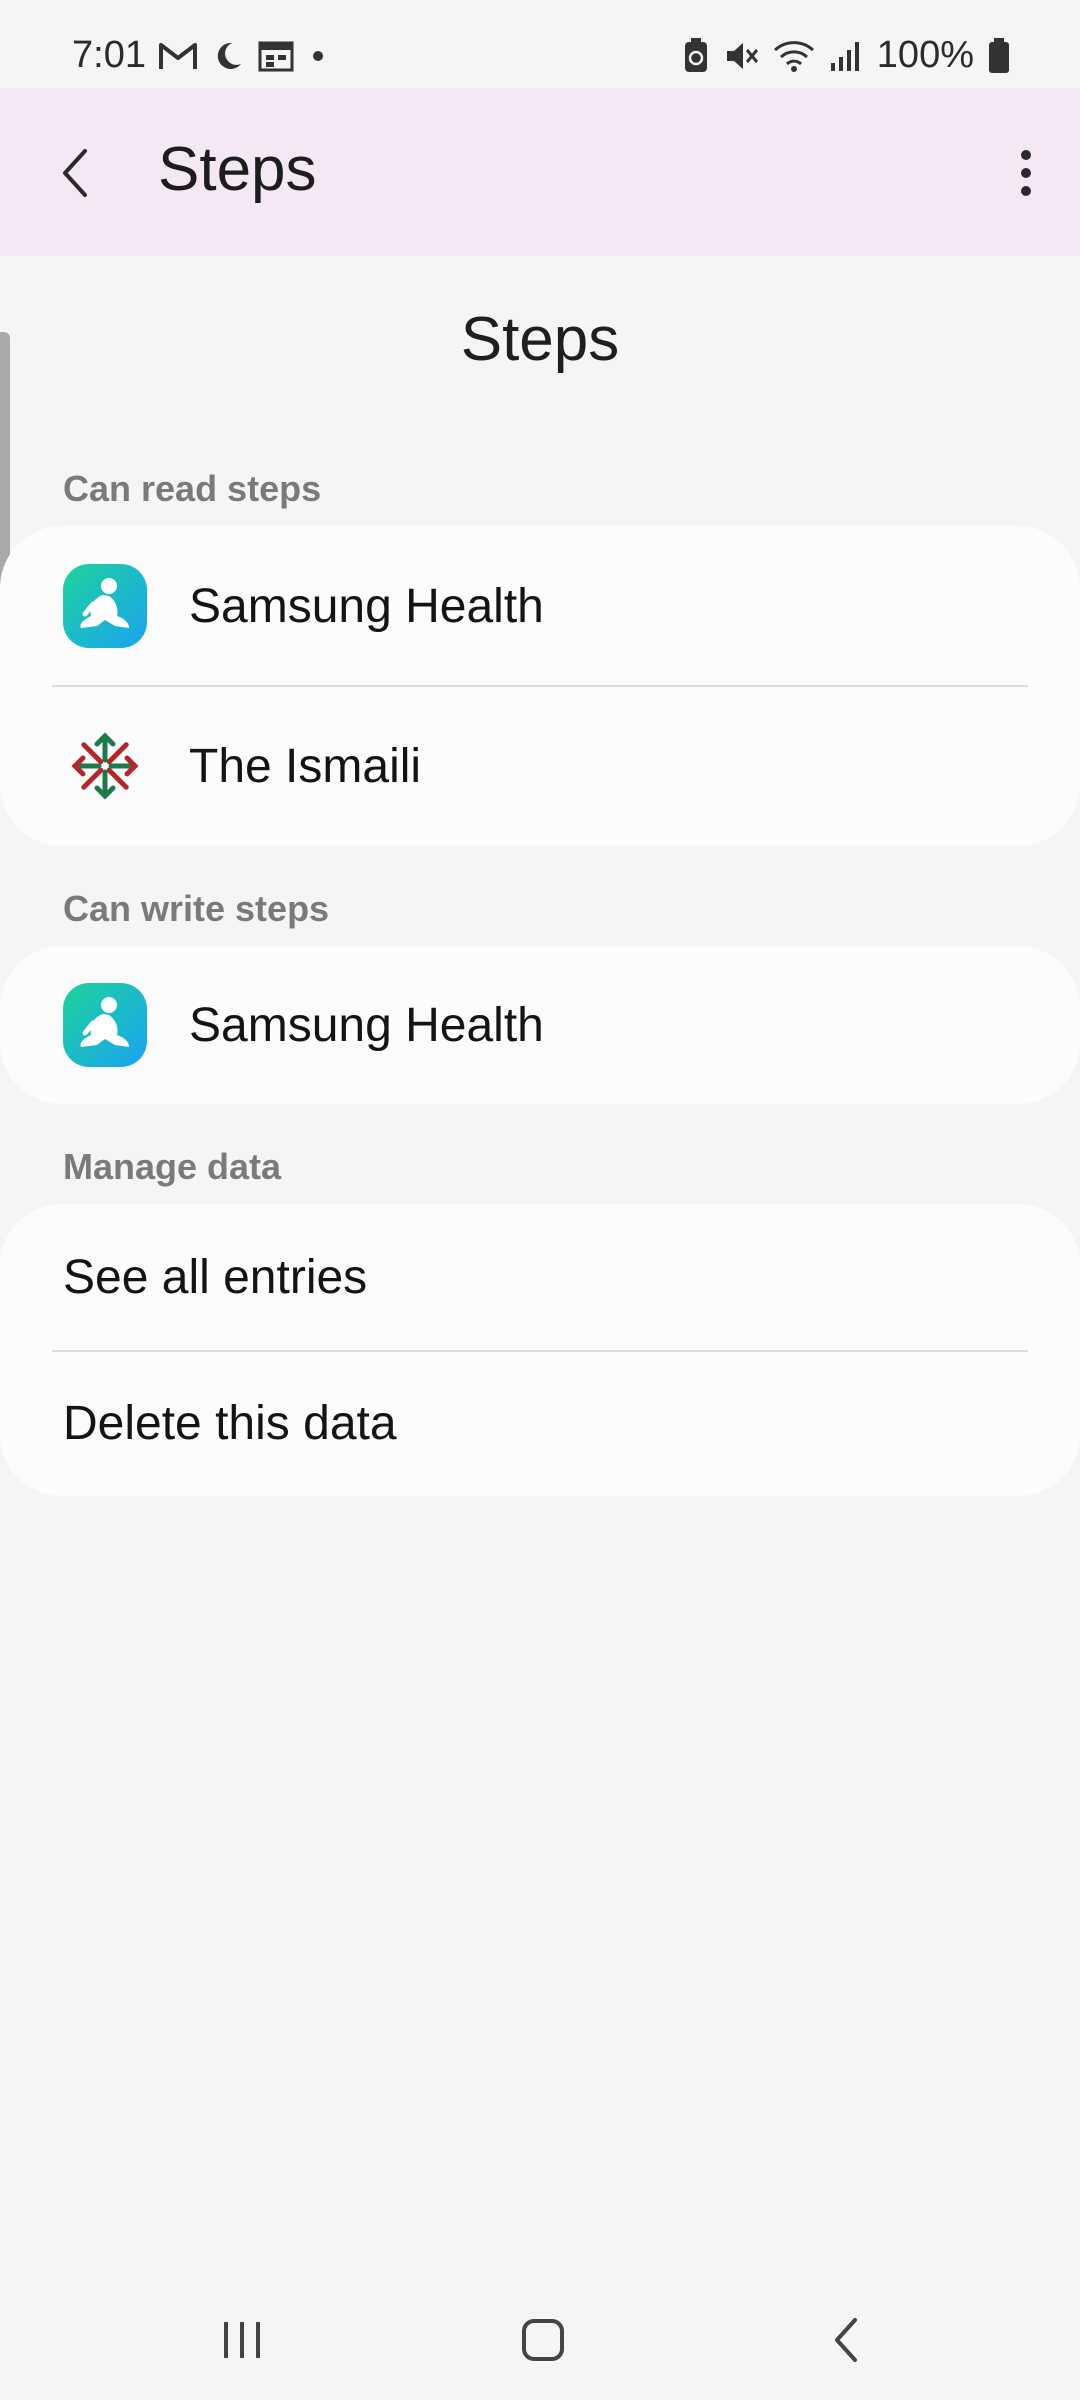  Describe the element at coordinates (742, 55) in the screenshot. I see `mute-icon` at that location.